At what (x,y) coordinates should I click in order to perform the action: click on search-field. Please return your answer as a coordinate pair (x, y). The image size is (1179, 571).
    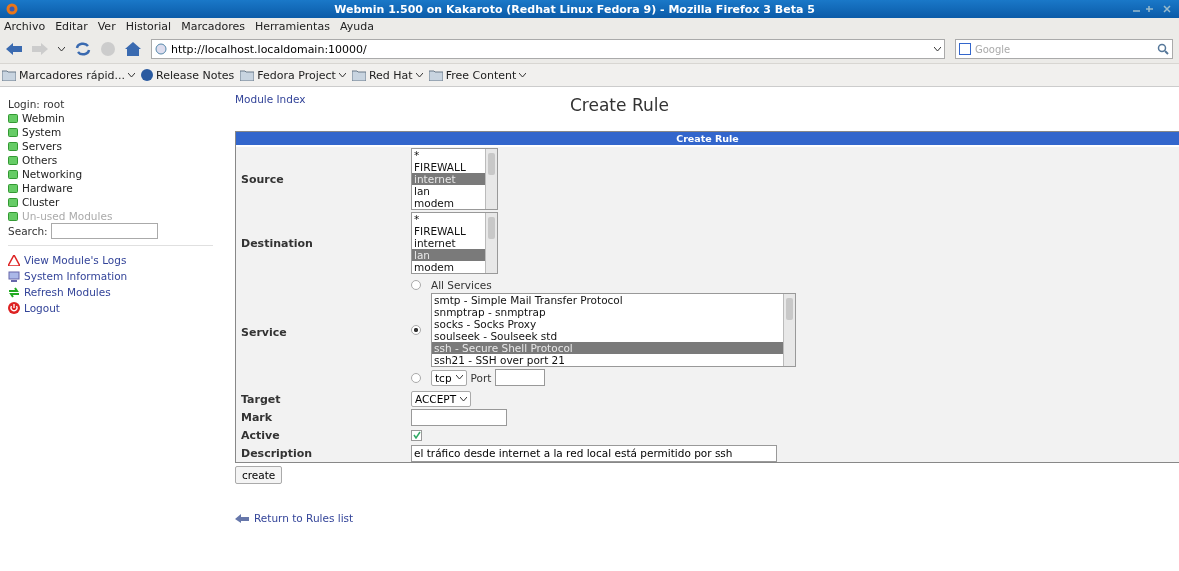
    Looking at the image, I should click on (104, 231).